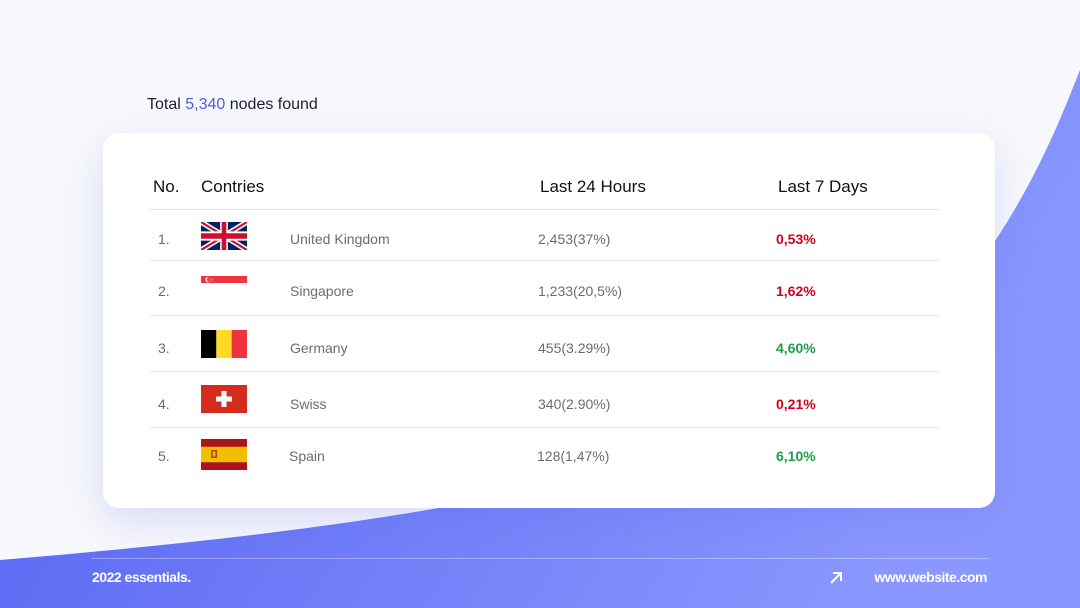  I want to click on arrow-up-right-icon, so click(836, 578).